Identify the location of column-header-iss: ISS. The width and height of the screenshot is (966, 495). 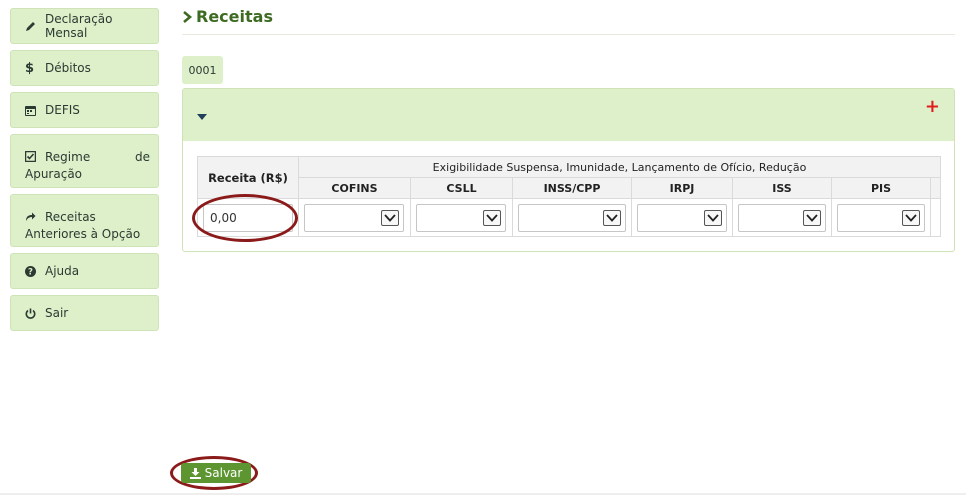
(782, 188).